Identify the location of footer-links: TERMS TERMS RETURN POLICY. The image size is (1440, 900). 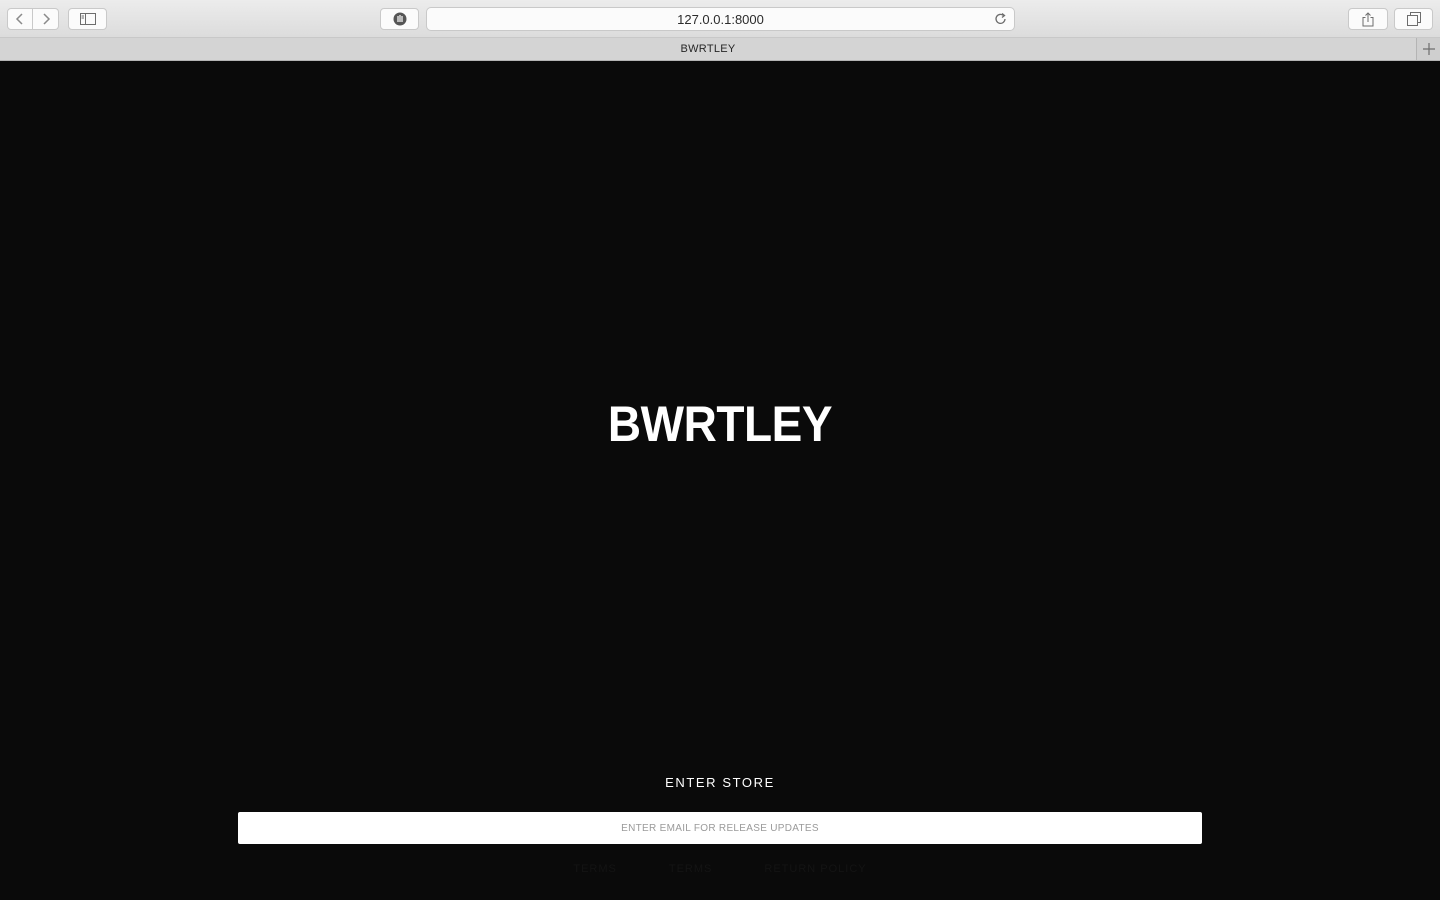
(720, 873).